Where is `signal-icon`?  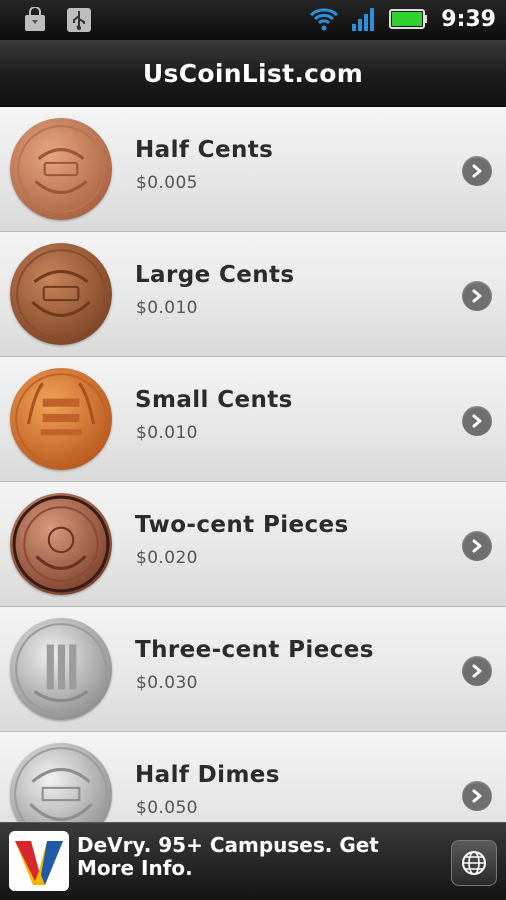
signal-icon is located at coordinates (363, 19).